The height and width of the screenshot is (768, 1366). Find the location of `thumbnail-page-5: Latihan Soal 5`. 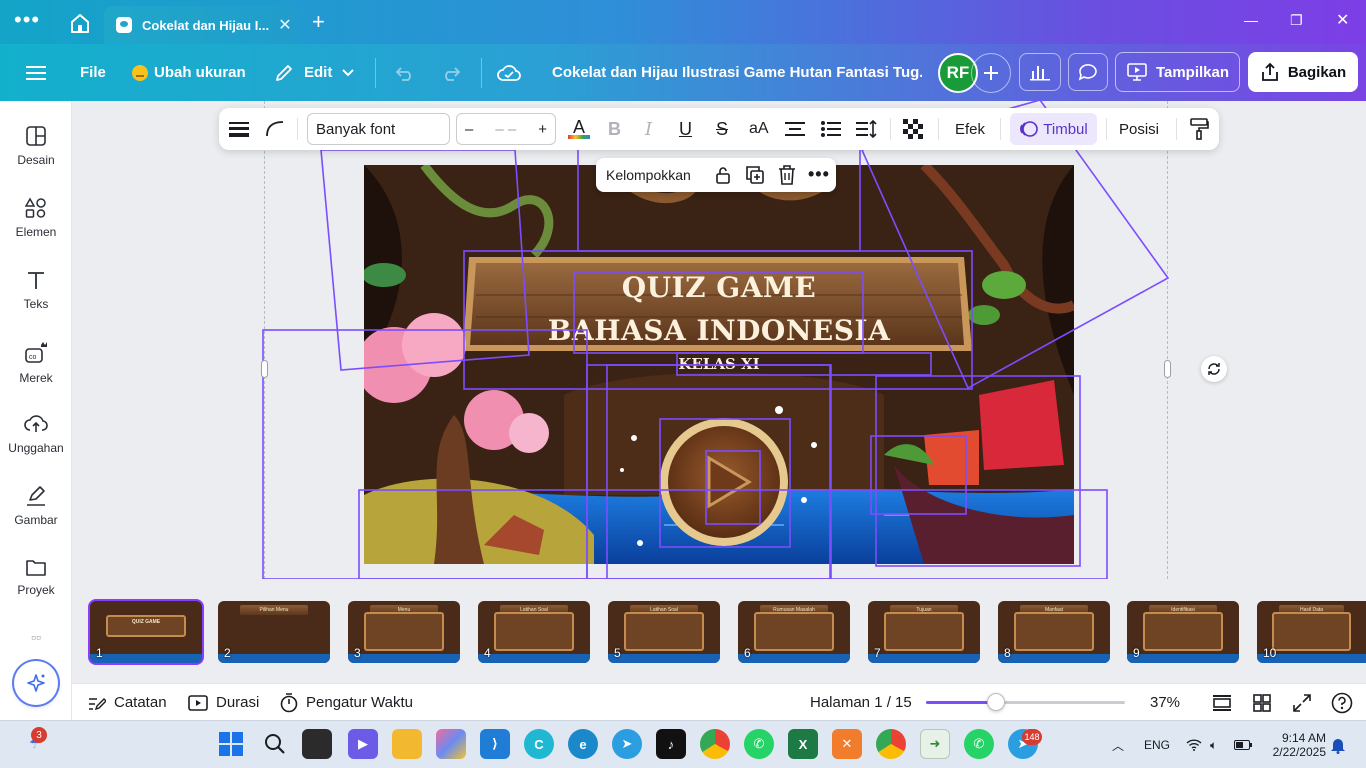

thumbnail-page-5: Latihan Soal 5 is located at coordinates (664, 632).